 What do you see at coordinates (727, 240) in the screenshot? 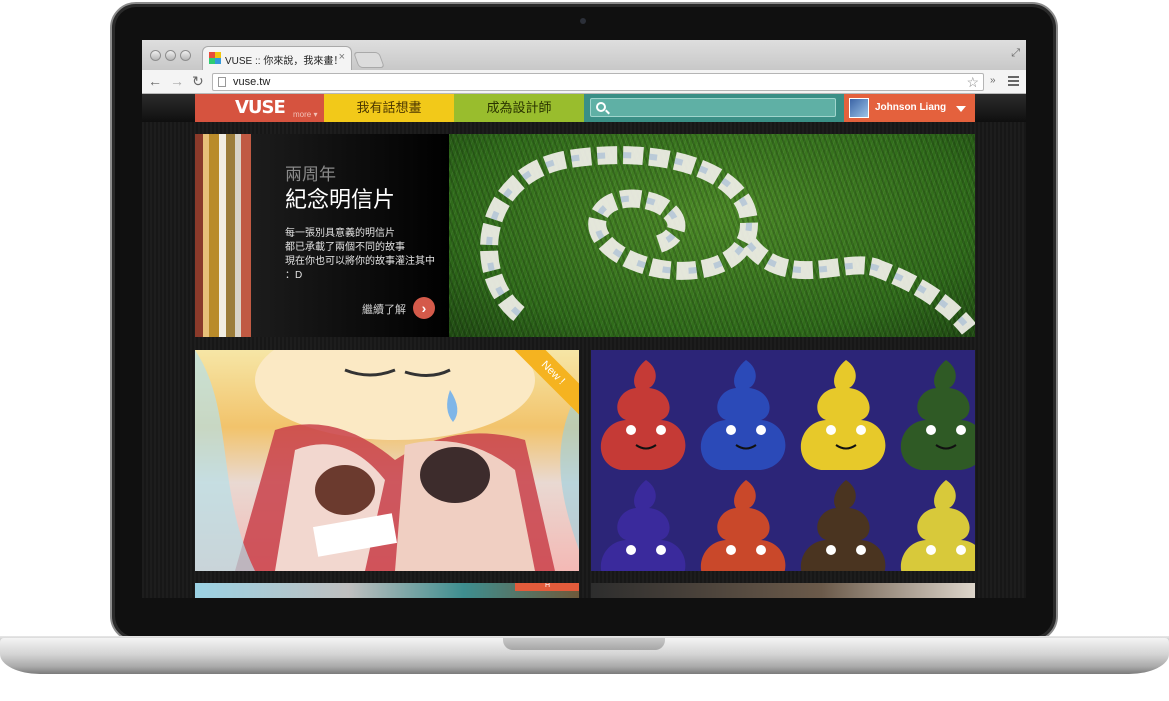
I see `postcard-spiral-image` at bounding box center [727, 240].